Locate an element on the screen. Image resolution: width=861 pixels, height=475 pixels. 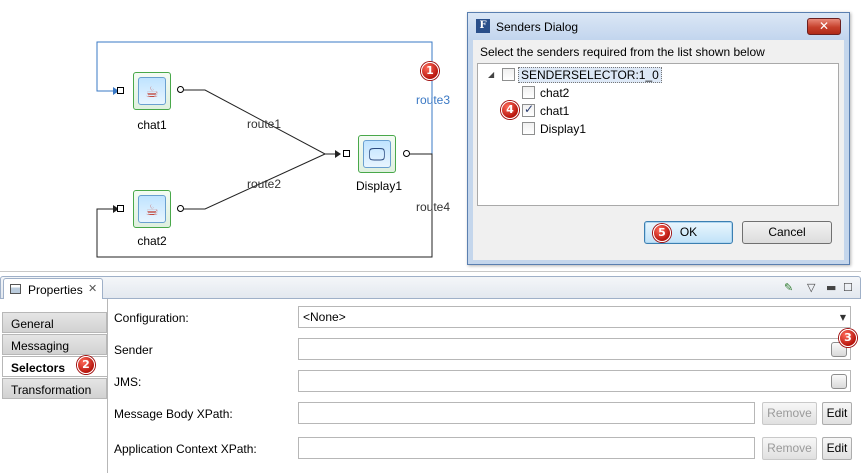
tree-item-label: chat2 is located at coordinates (555, 93).